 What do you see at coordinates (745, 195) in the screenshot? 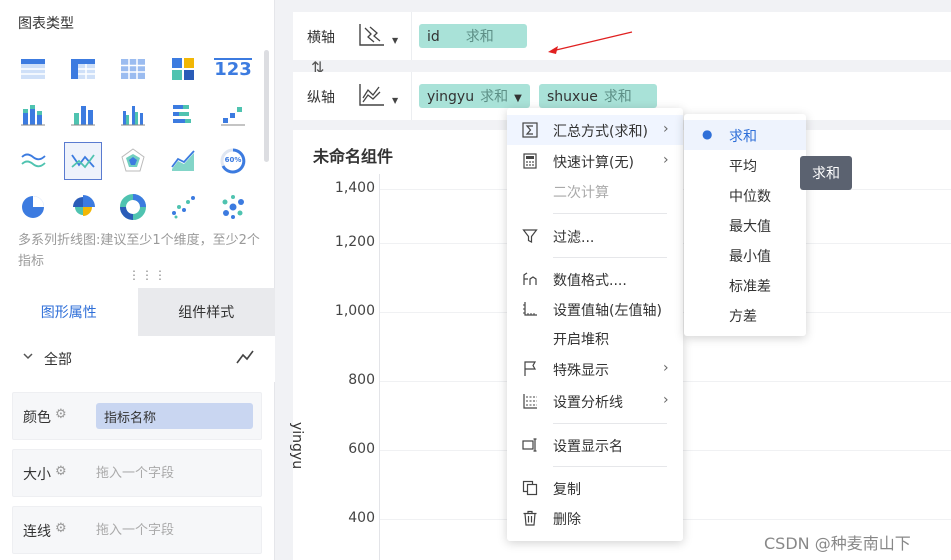
I see `submenu-item-median: 中位数` at bounding box center [745, 195].